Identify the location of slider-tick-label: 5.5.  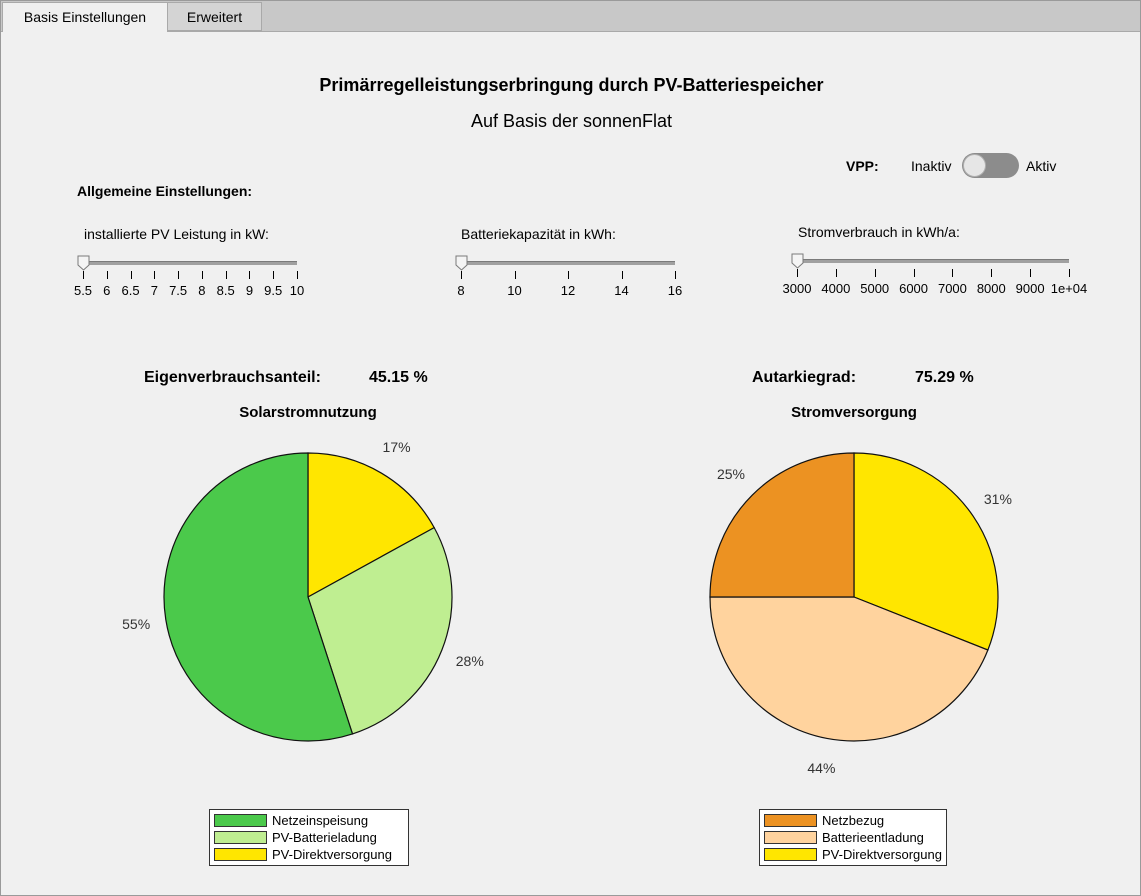
(83, 290).